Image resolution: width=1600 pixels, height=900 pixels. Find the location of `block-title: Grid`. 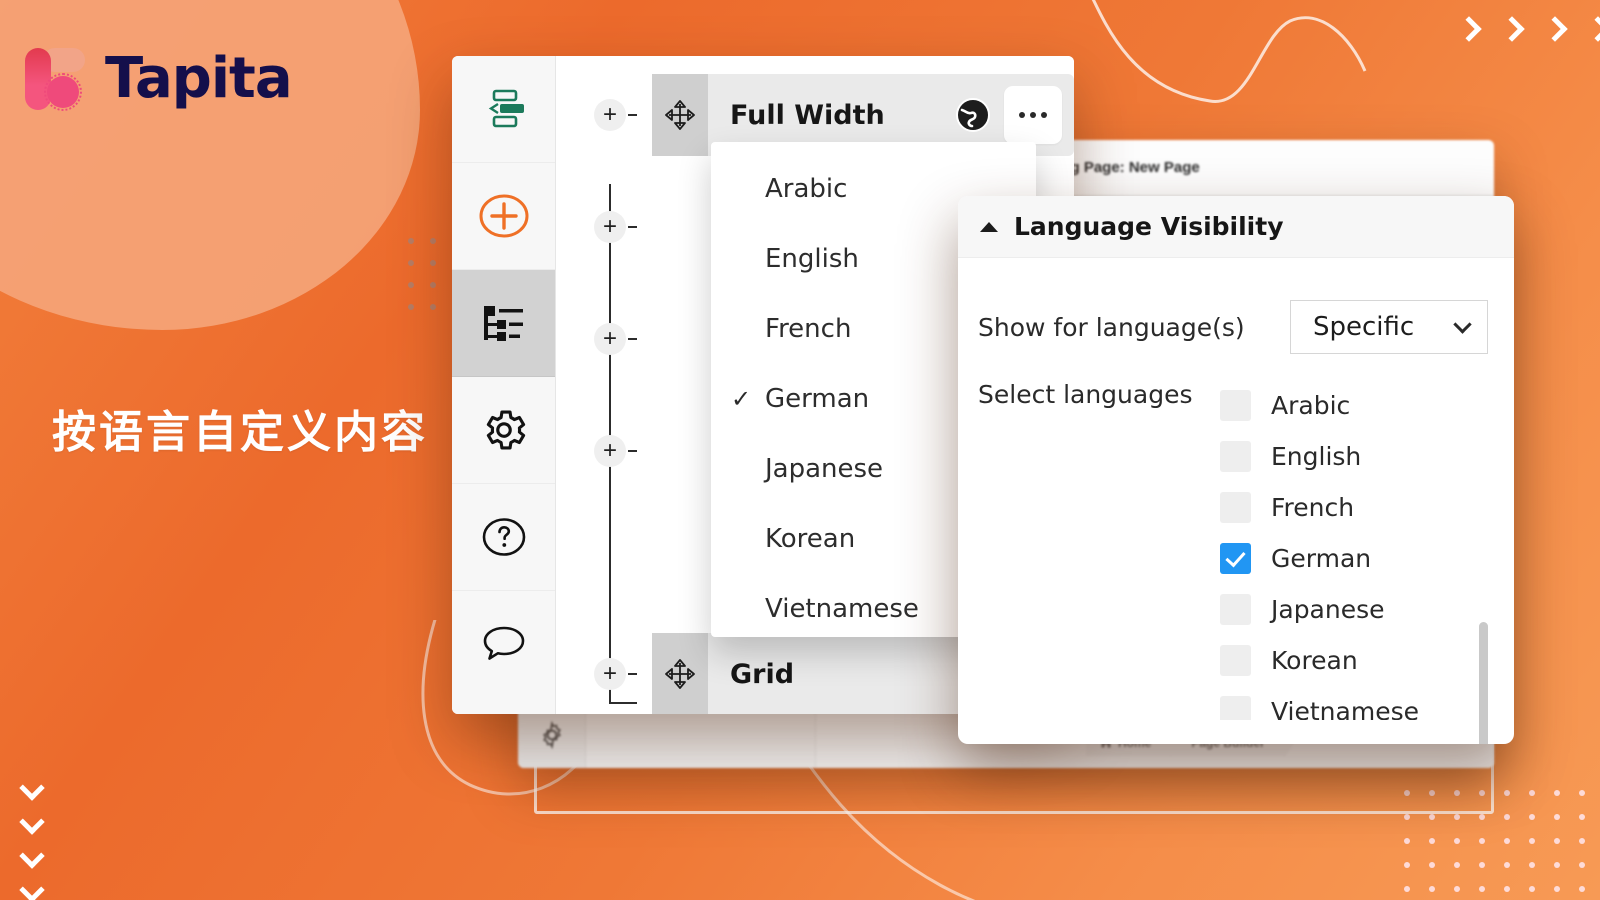

block-title: Grid is located at coordinates (762, 674).